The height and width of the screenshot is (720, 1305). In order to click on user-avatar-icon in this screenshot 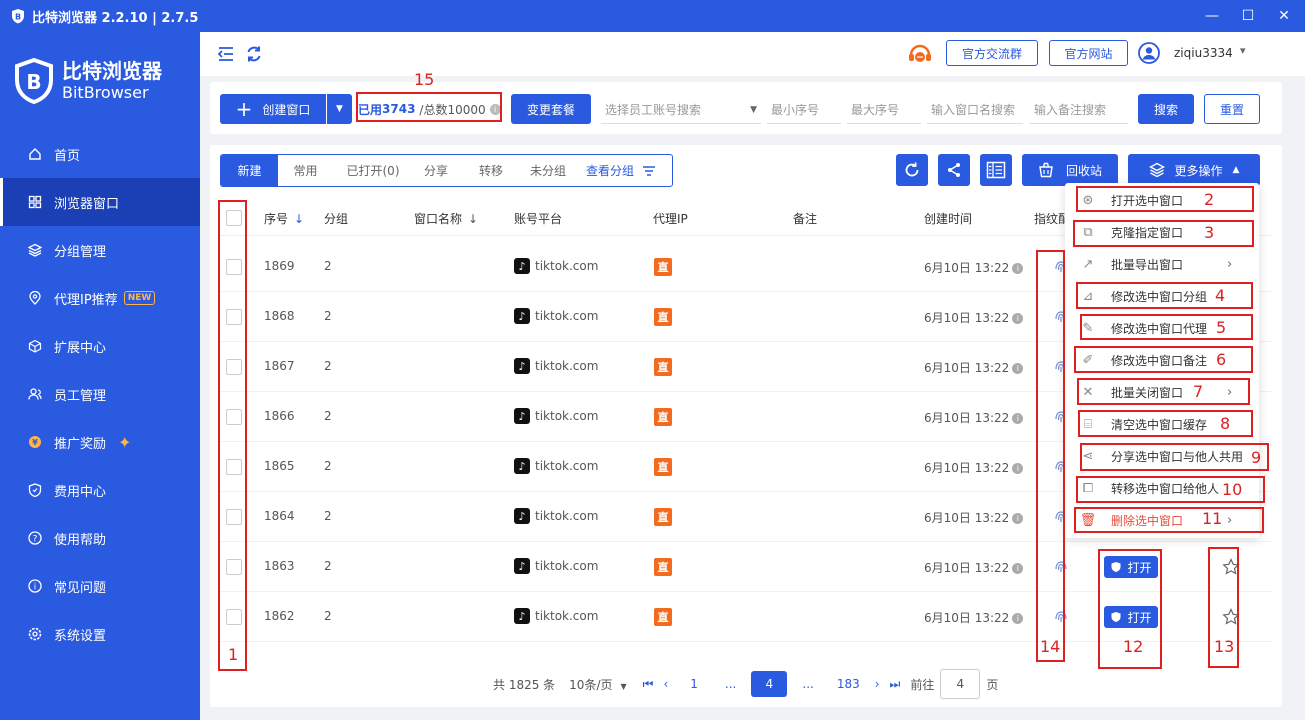, I will do `click(1149, 53)`.